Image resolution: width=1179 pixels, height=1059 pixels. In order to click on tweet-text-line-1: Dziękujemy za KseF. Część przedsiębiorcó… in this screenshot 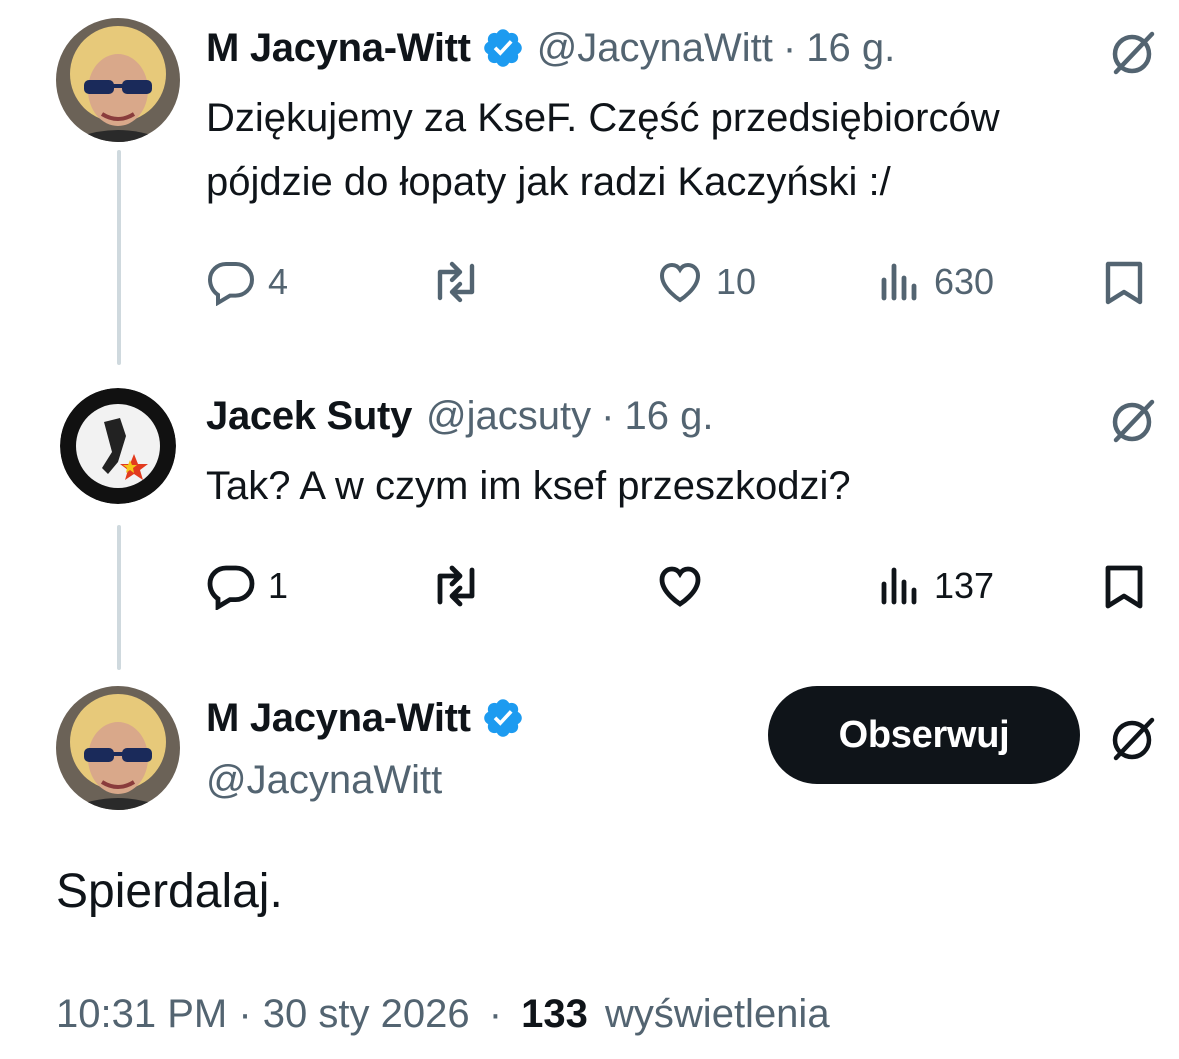, I will do `click(603, 118)`.